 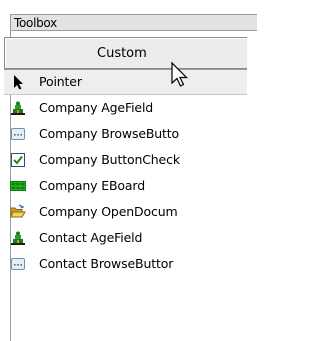 I want to click on mouse-cursor-icon, so click(x=182, y=77).